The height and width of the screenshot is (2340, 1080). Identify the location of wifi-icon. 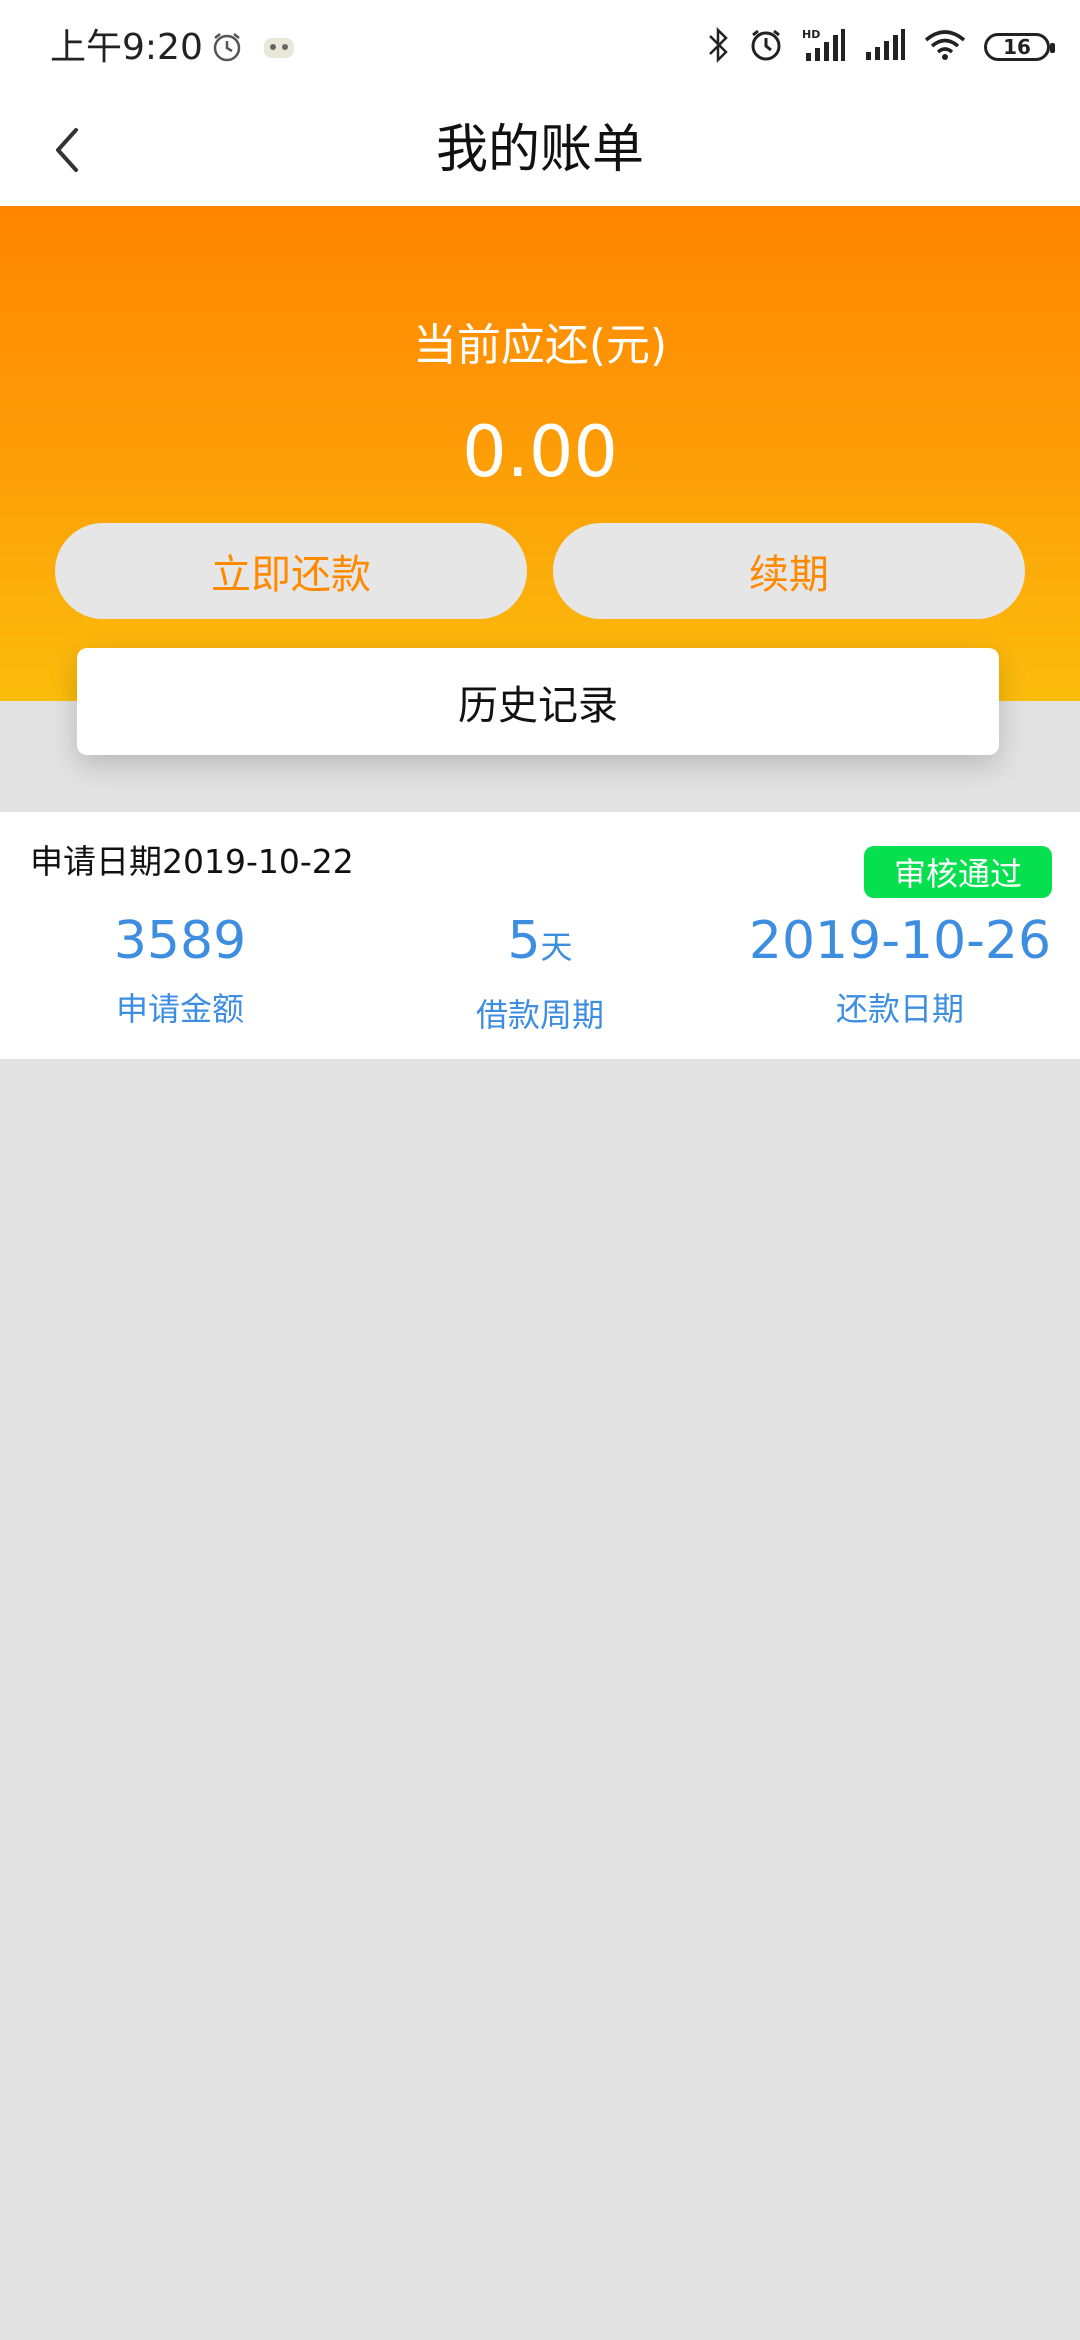
(945, 47).